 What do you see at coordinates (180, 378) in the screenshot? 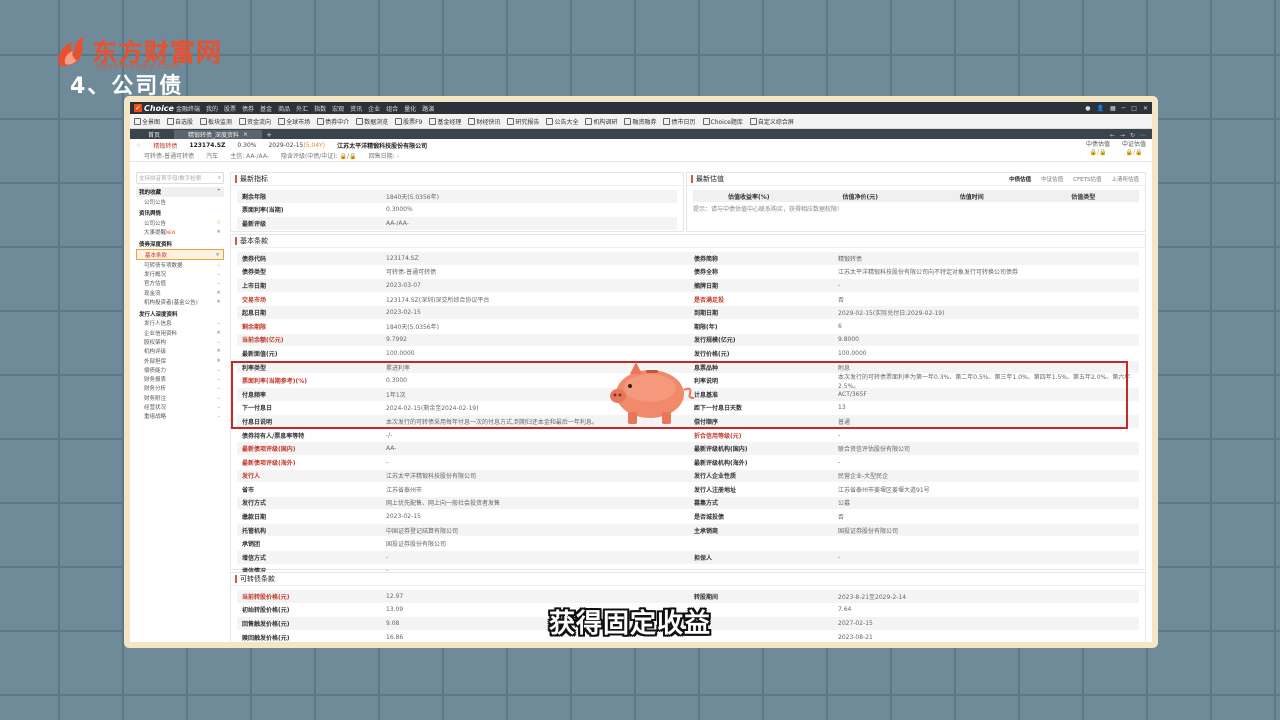
I see `sidebar-item: 财务报表 ⌄` at bounding box center [180, 378].